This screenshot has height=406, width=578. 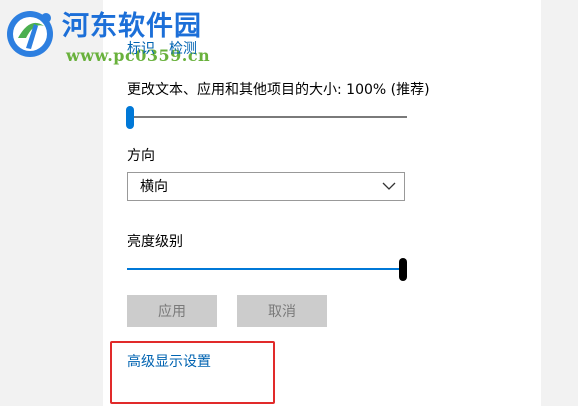 What do you see at coordinates (141, 156) in the screenshot?
I see `orientation-label: 方向` at bounding box center [141, 156].